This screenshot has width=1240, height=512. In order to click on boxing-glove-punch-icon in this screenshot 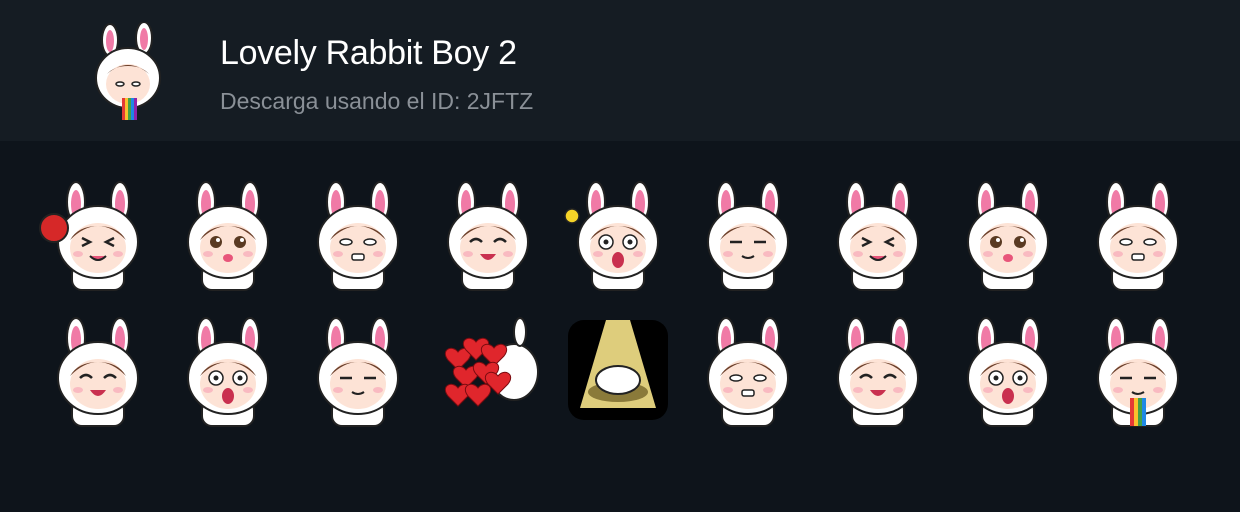, I will do `click(98, 234)`.